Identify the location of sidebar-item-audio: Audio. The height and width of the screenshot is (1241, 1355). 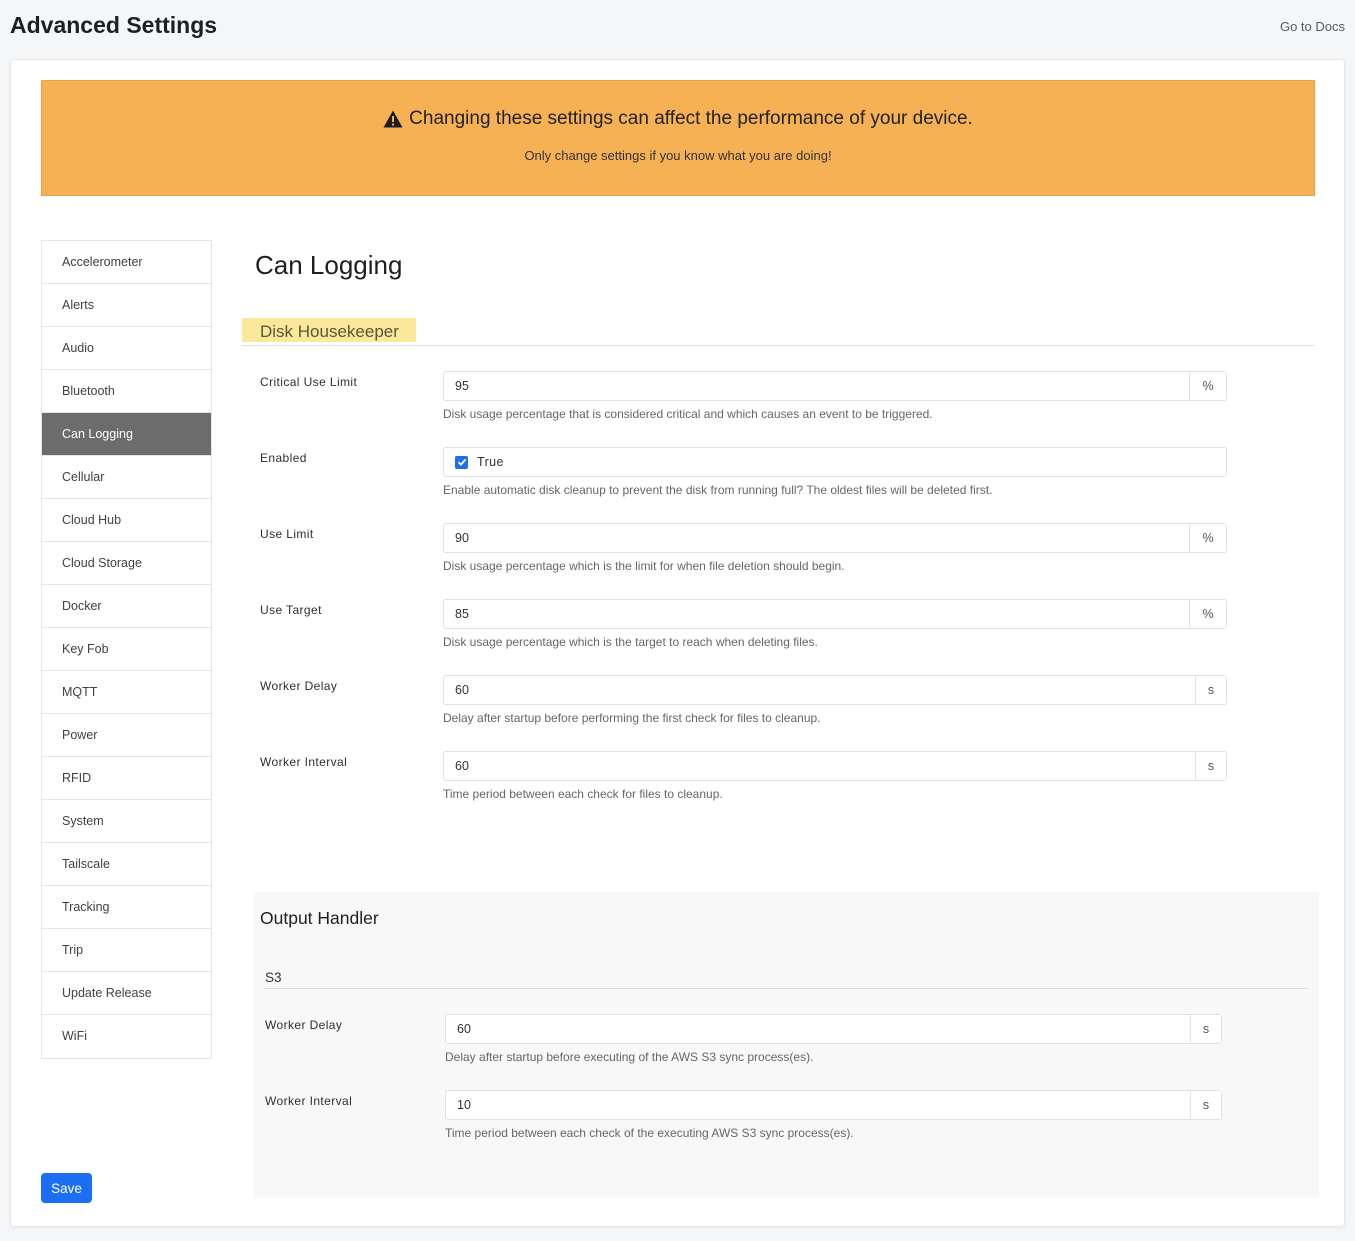
(126, 348).